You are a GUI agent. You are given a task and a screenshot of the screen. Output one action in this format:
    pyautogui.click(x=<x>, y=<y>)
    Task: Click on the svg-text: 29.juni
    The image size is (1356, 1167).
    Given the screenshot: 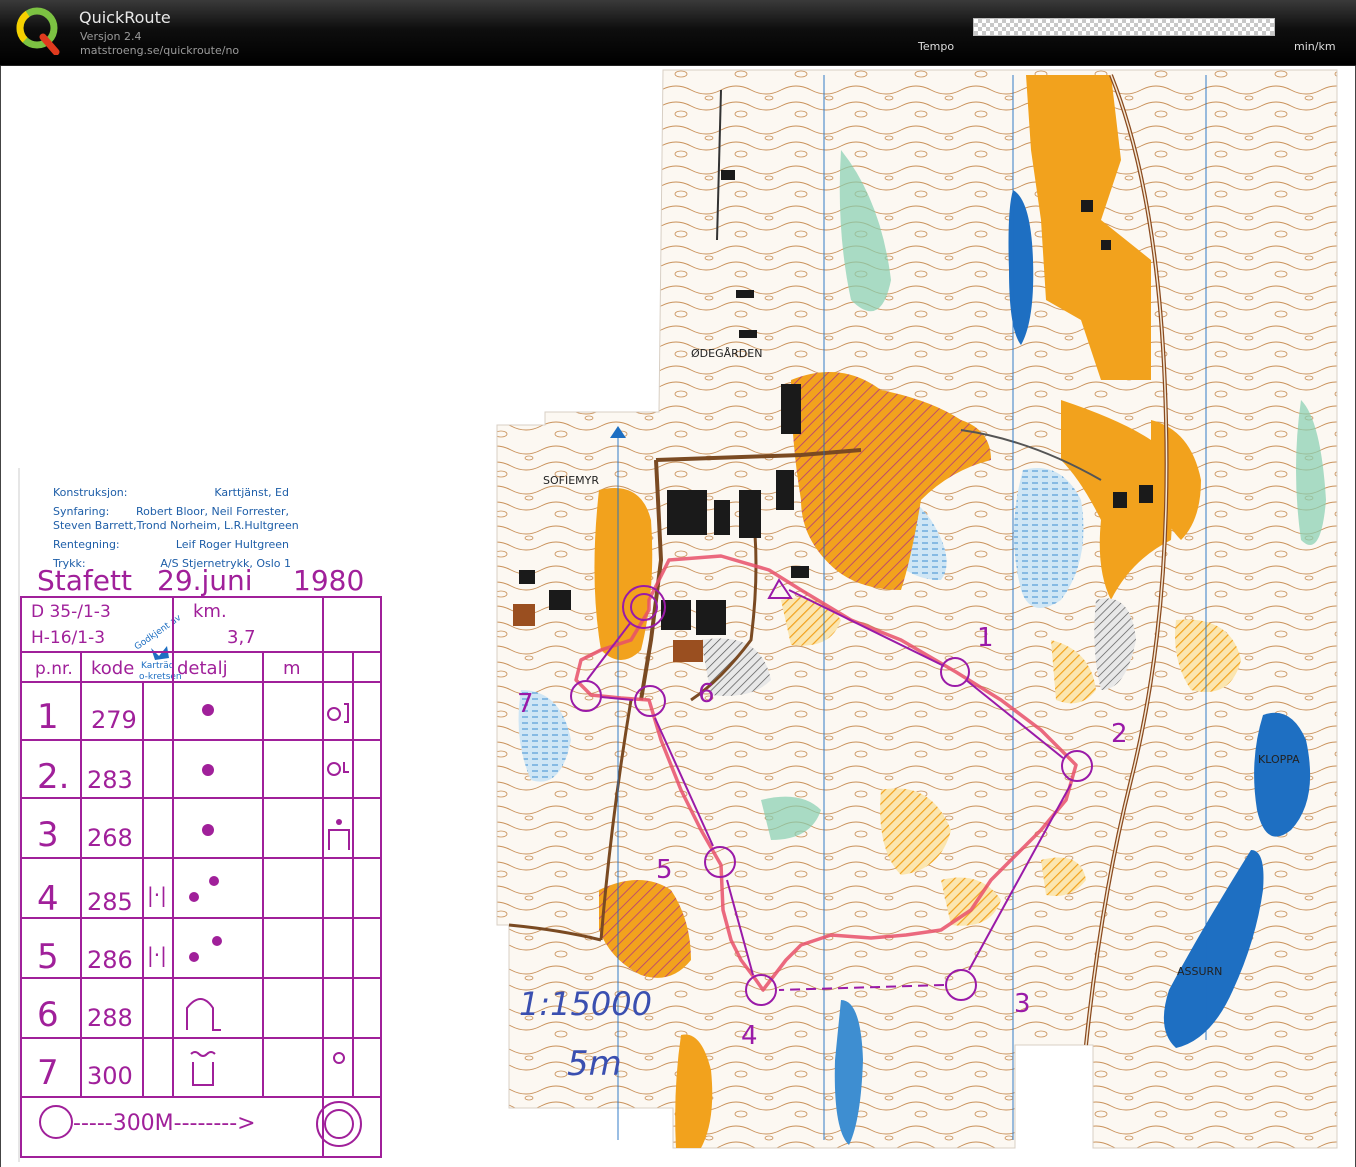 What is the action you would take?
    pyautogui.click(x=205, y=580)
    